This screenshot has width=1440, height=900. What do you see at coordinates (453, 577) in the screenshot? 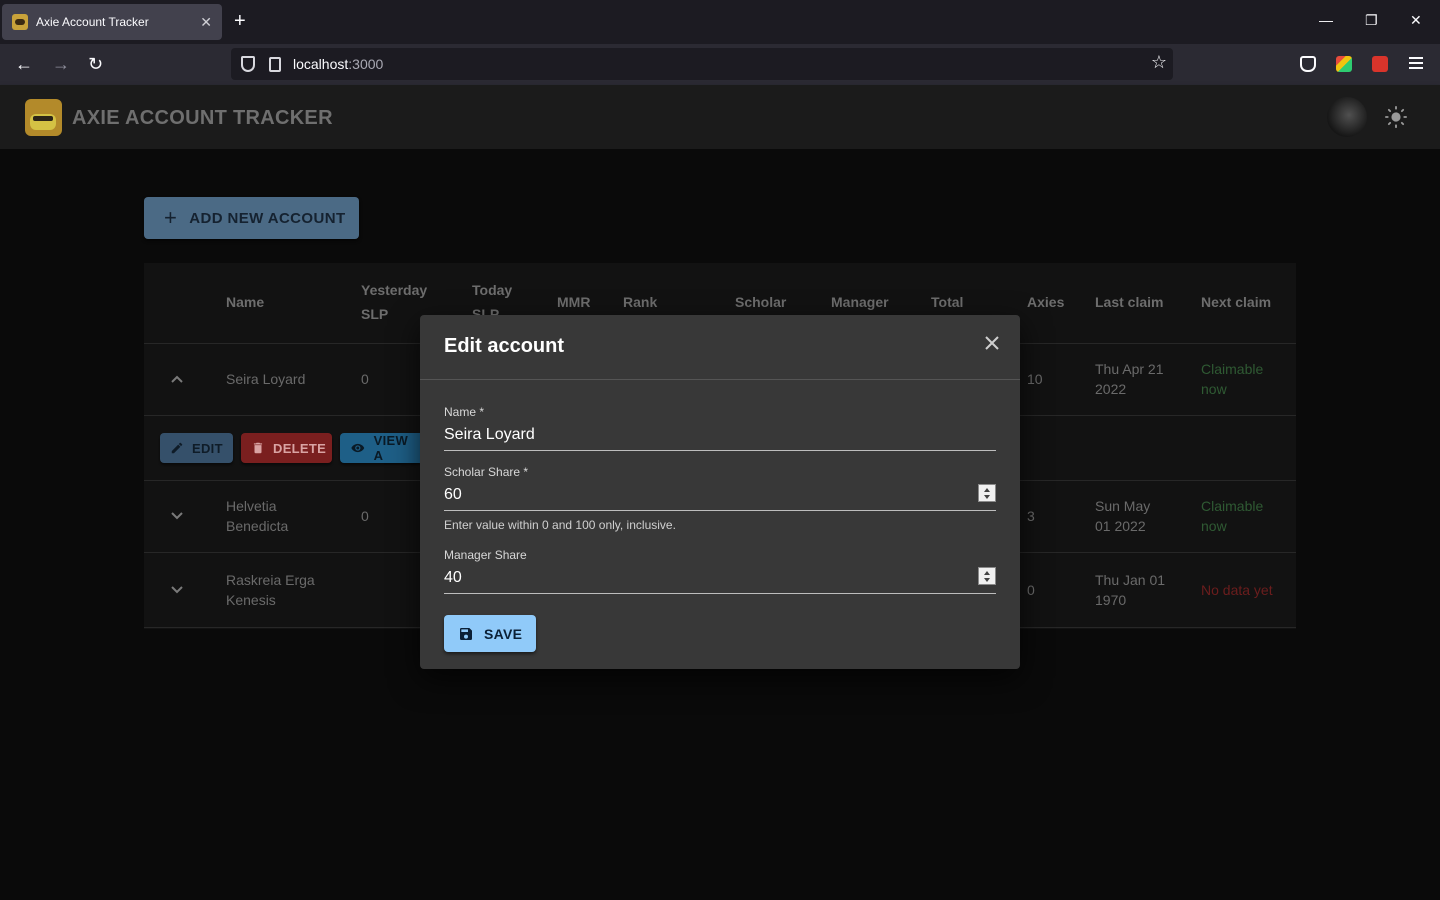
I see `manager-share-value: 40` at bounding box center [453, 577].